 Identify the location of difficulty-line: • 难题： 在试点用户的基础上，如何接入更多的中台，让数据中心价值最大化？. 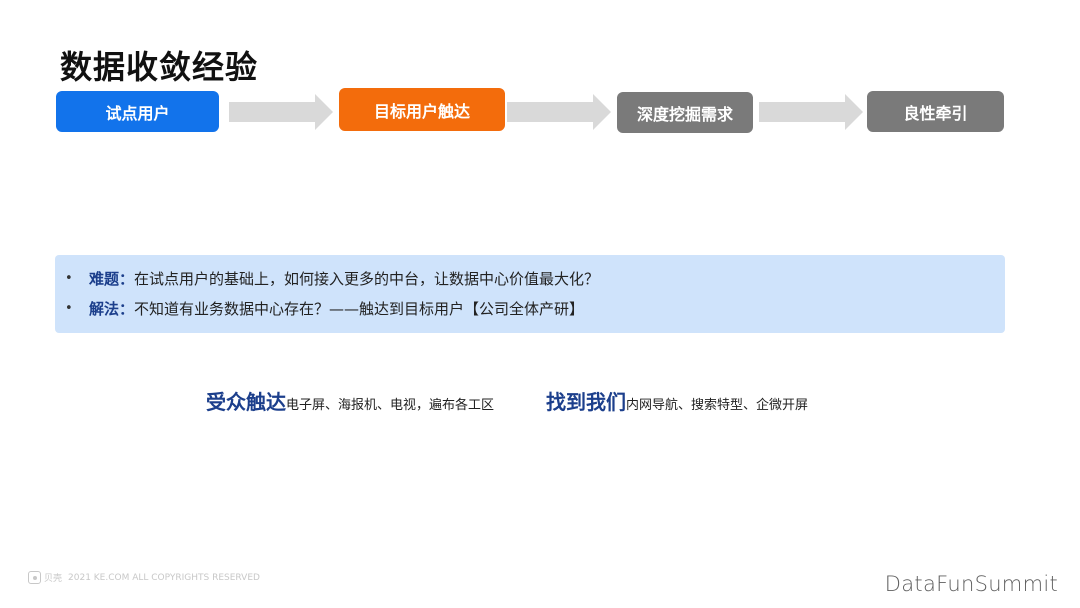
(332, 278).